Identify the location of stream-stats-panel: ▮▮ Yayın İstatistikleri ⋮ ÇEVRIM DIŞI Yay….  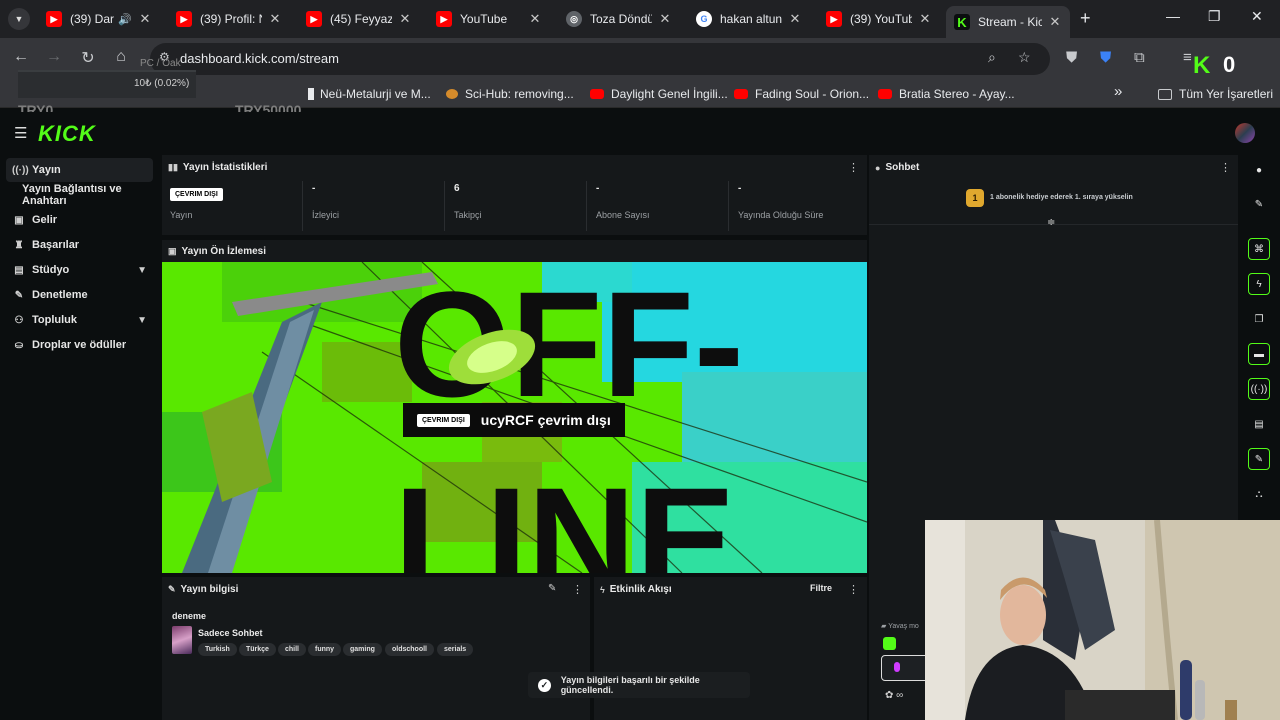
(514, 195).